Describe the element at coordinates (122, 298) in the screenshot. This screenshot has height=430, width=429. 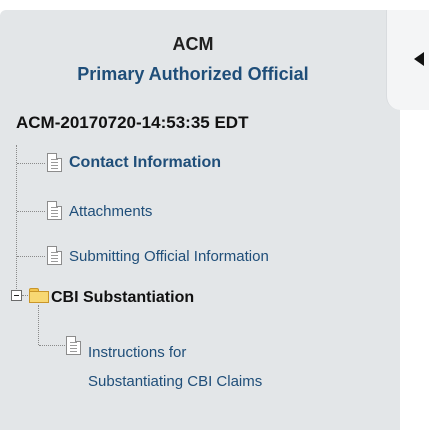
I see `tree-item-cbi-substantiation: CBI Substantiation` at that location.